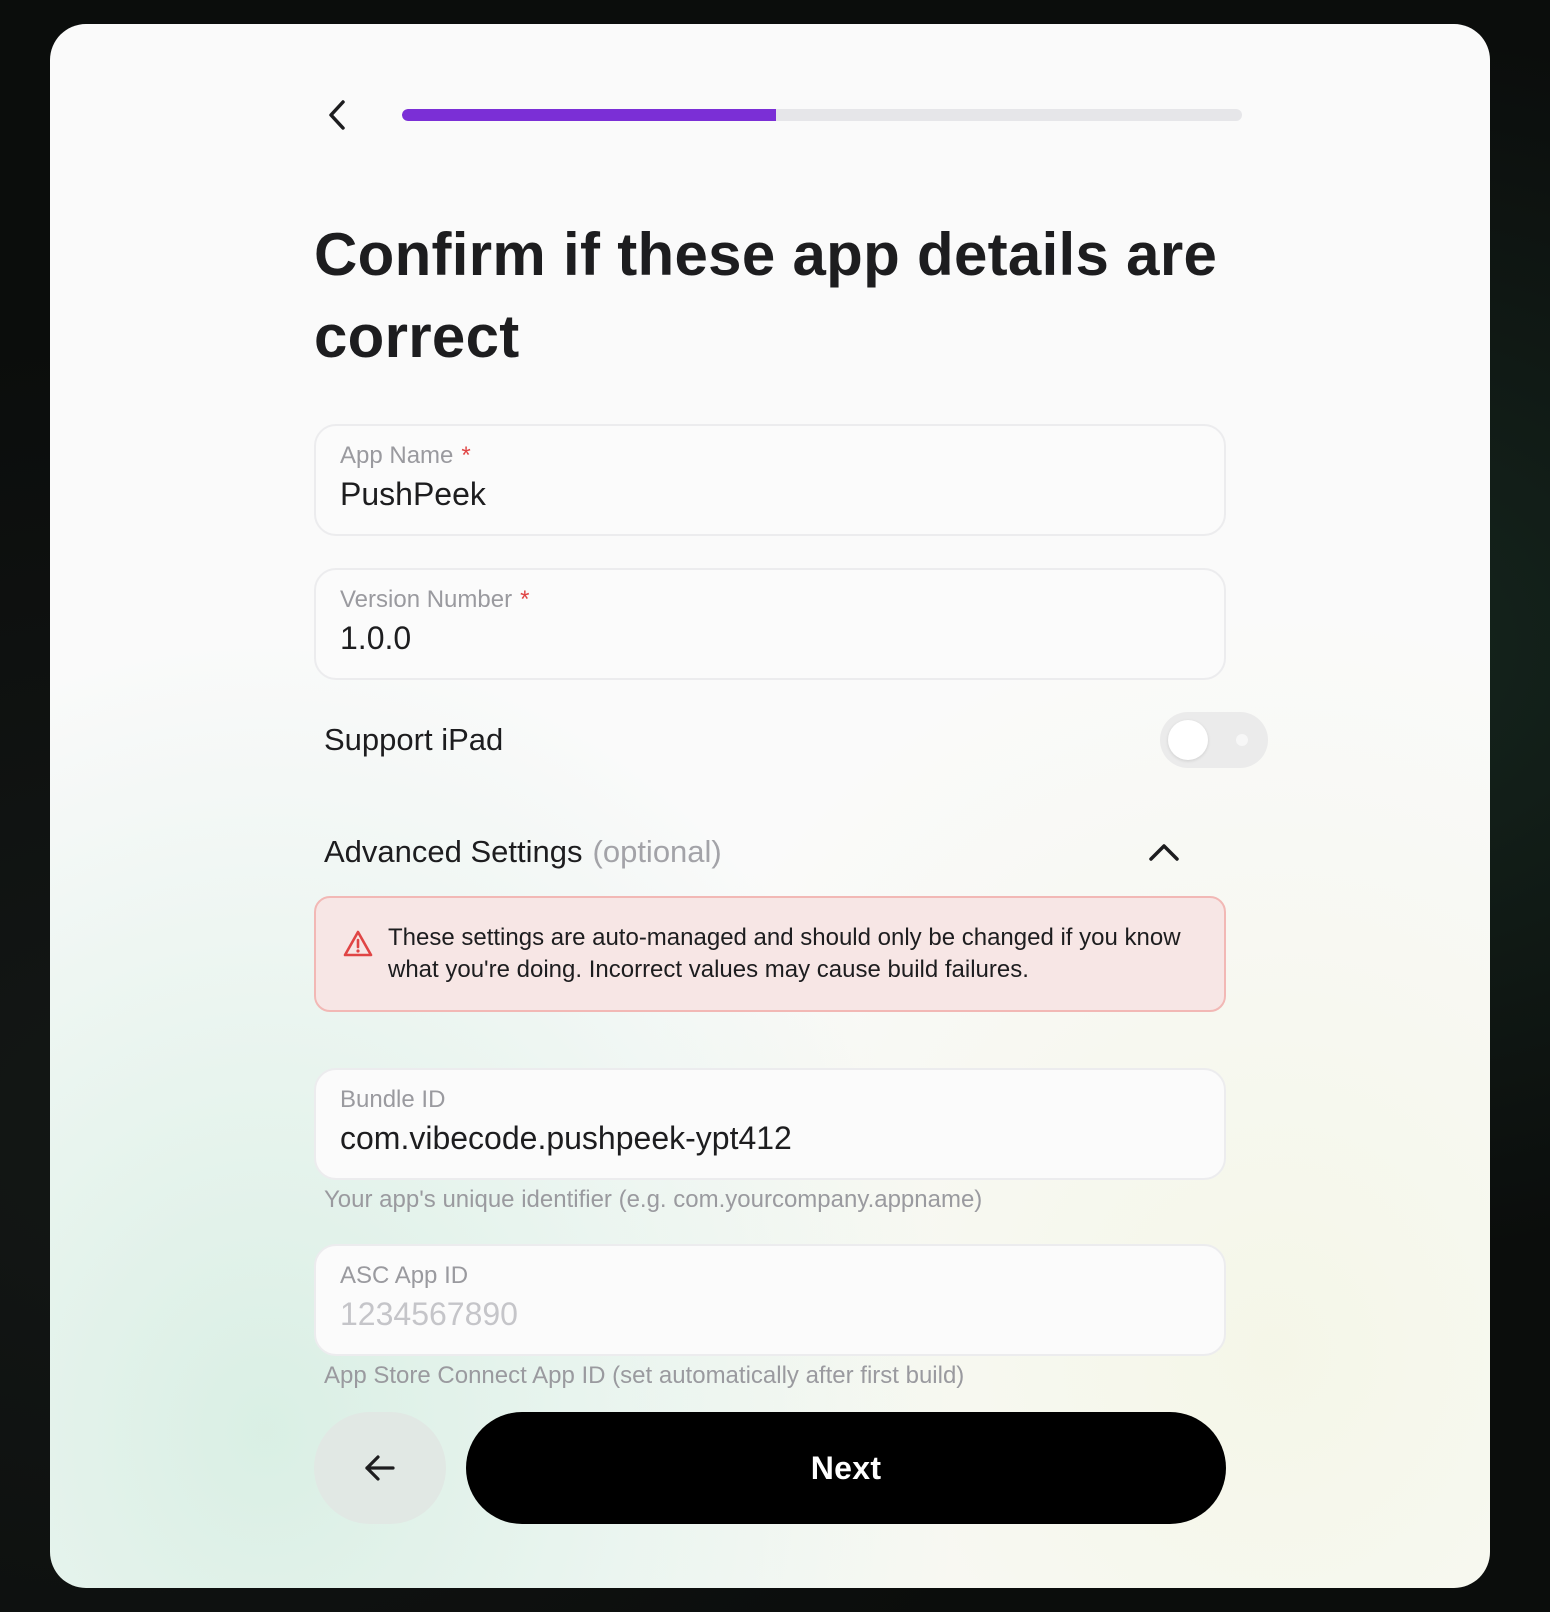  What do you see at coordinates (414, 739) in the screenshot?
I see `support-ipad-label: Support iPad` at bounding box center [414, 739].